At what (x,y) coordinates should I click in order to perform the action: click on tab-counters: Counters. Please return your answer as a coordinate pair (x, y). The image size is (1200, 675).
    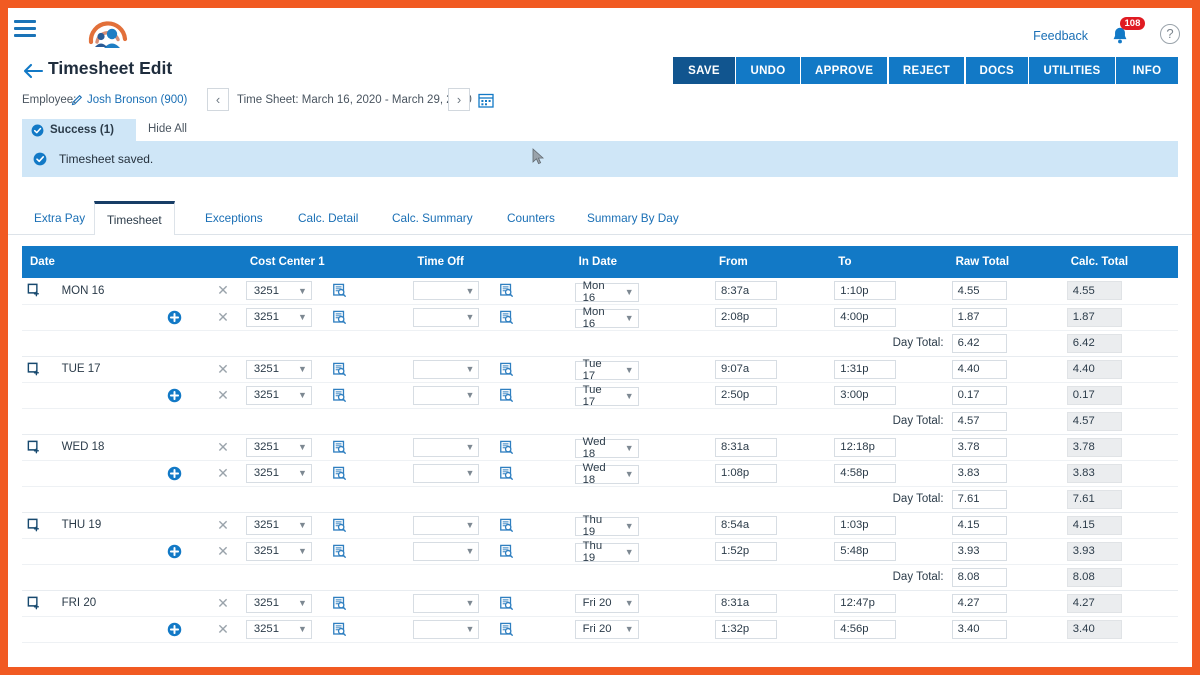
    Looking at the image, I should click on (531, 218).